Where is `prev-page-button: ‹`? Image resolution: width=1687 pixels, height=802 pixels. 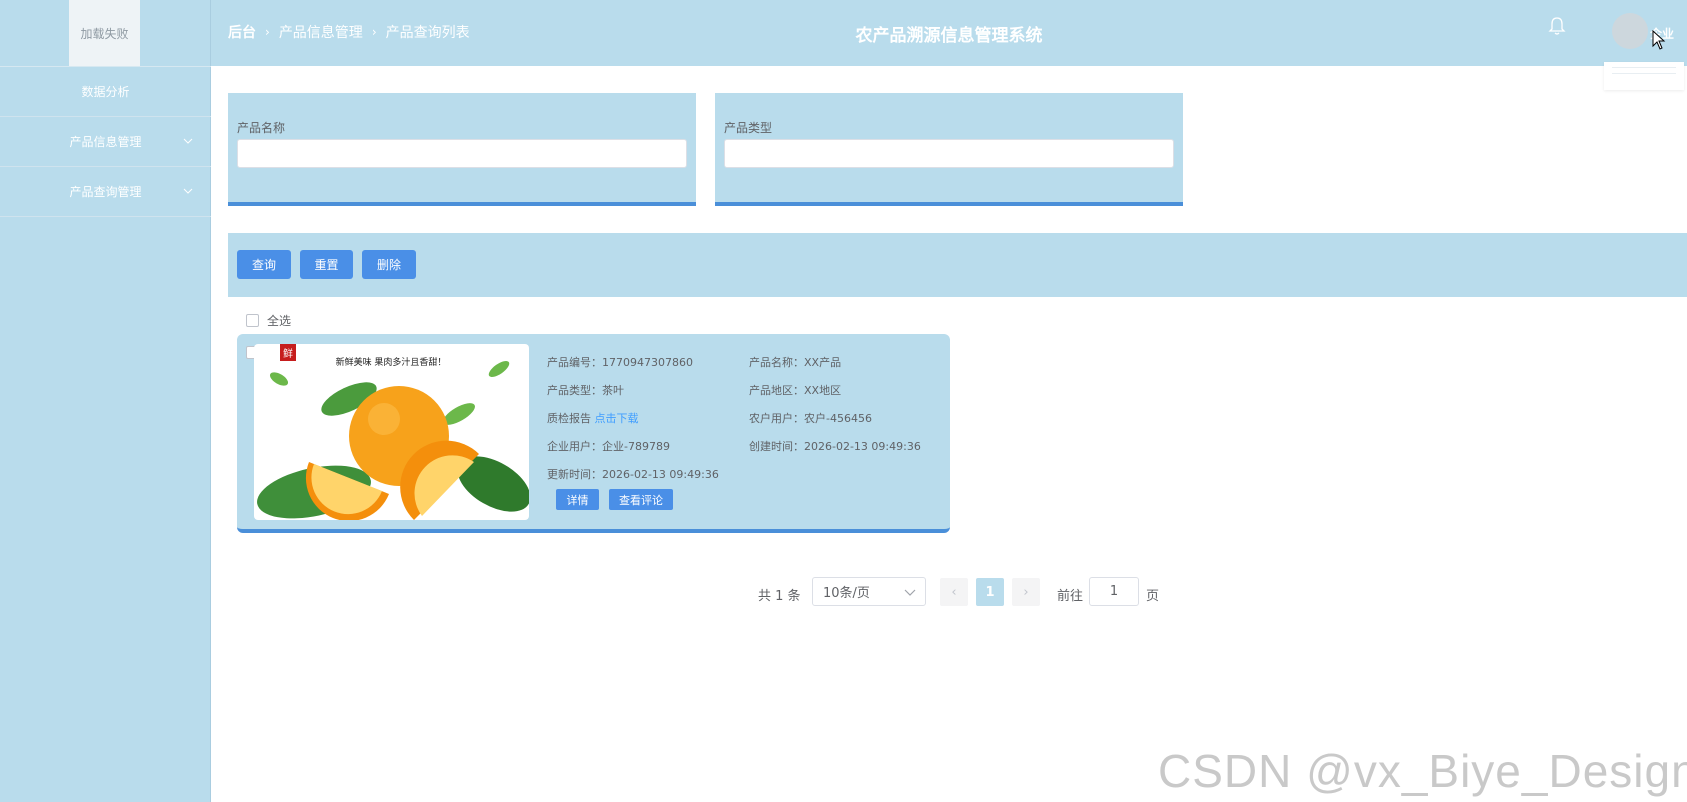 prev-page-button: ‹ is located at coordinates (954, 592).